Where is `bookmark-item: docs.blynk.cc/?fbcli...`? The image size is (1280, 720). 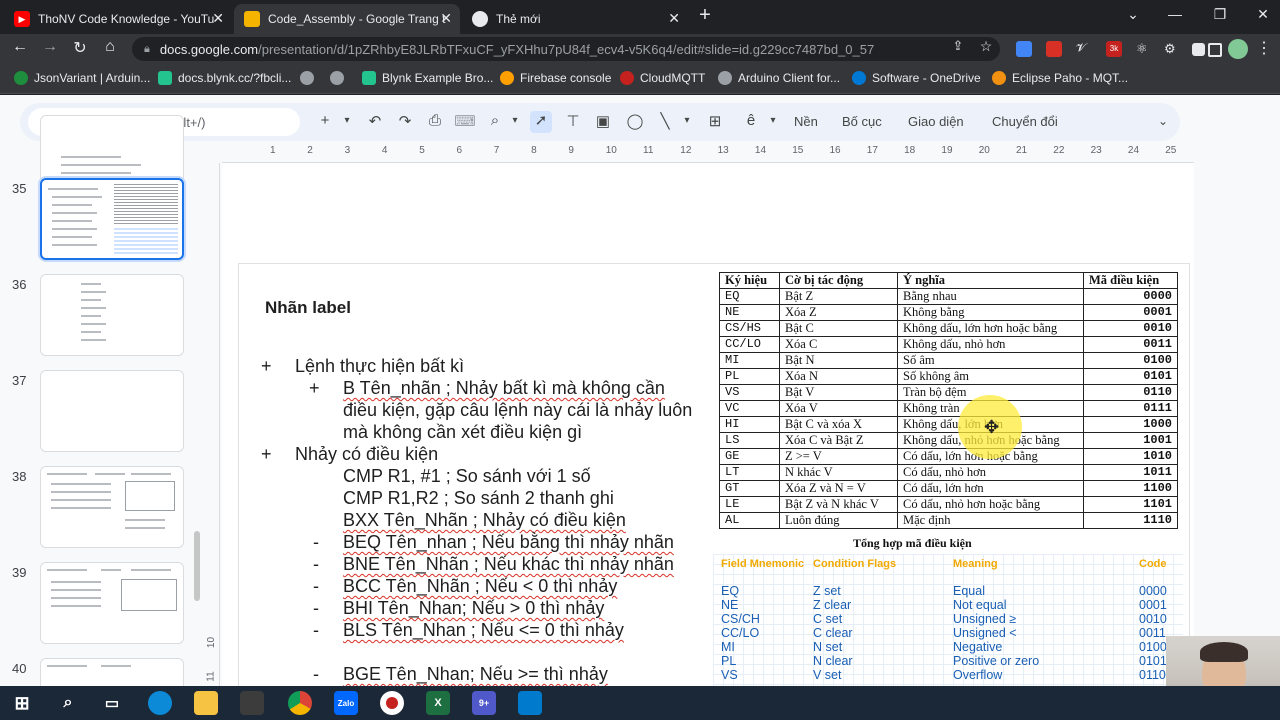
bookmark-item: docs.blynk.cc/?fbcli... is located at coordinates (224, 78).